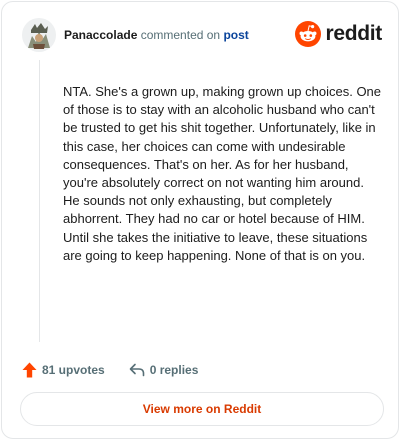  Describe the element at coordinates (100, 35) in the screenshot. I see `username-link: Panaccolade` at that location.